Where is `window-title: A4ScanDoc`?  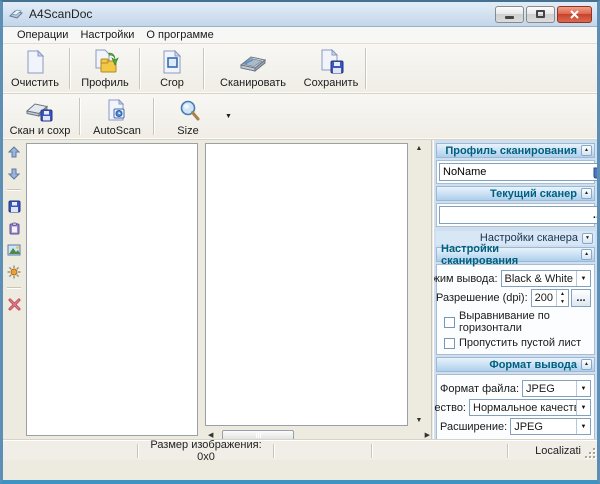 window-title: A4ScanDoc is located at coordinates (61, 14).